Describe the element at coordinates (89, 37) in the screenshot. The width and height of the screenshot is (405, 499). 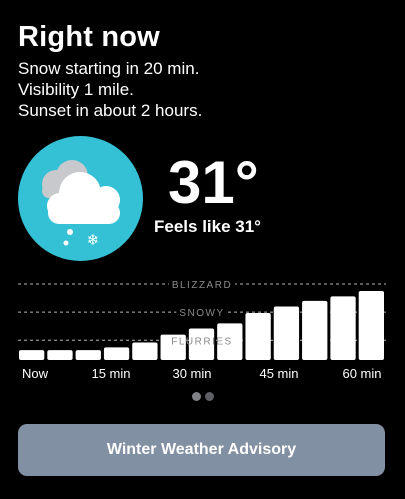
I see `page-title: Right now` at that location.